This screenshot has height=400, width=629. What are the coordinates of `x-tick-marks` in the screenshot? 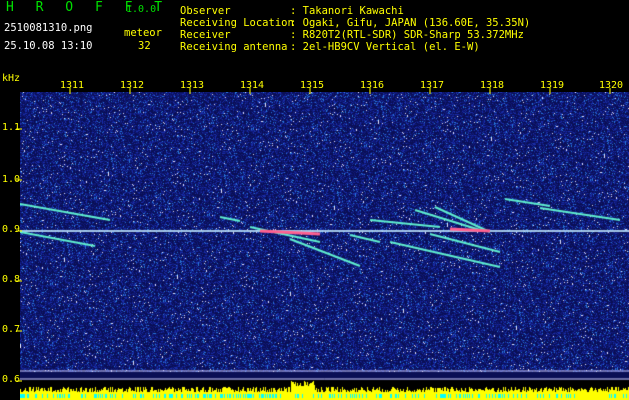 It's located at (340, 91).